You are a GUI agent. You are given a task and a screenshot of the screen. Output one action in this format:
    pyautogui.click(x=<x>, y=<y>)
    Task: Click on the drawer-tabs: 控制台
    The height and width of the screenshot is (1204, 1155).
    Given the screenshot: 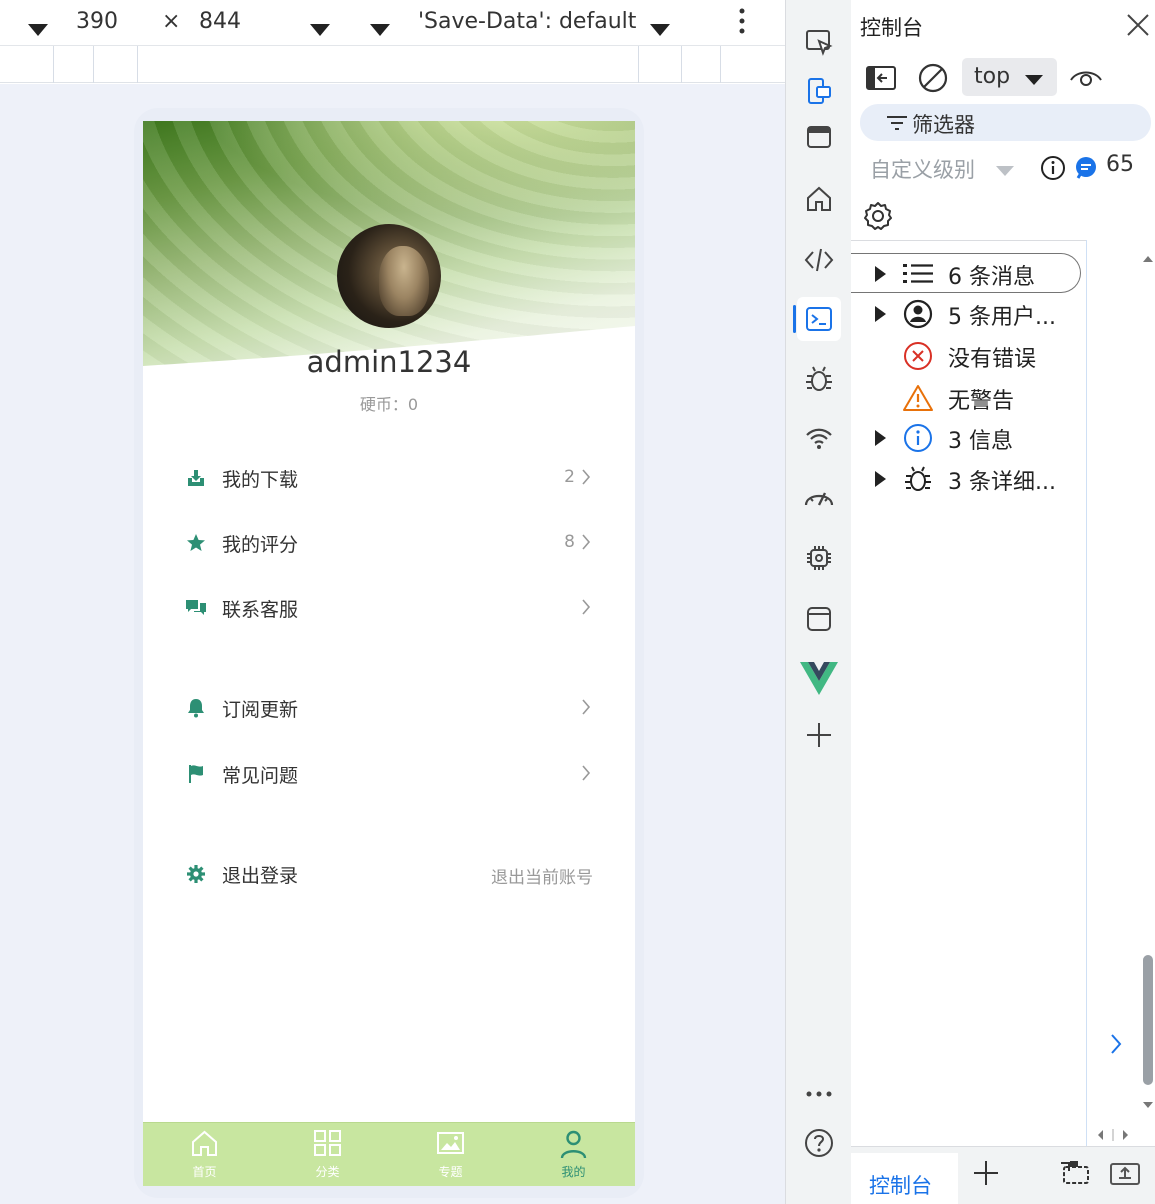 What is the action you would take?
    pyautogui.click(x=1003, y=1175)
    